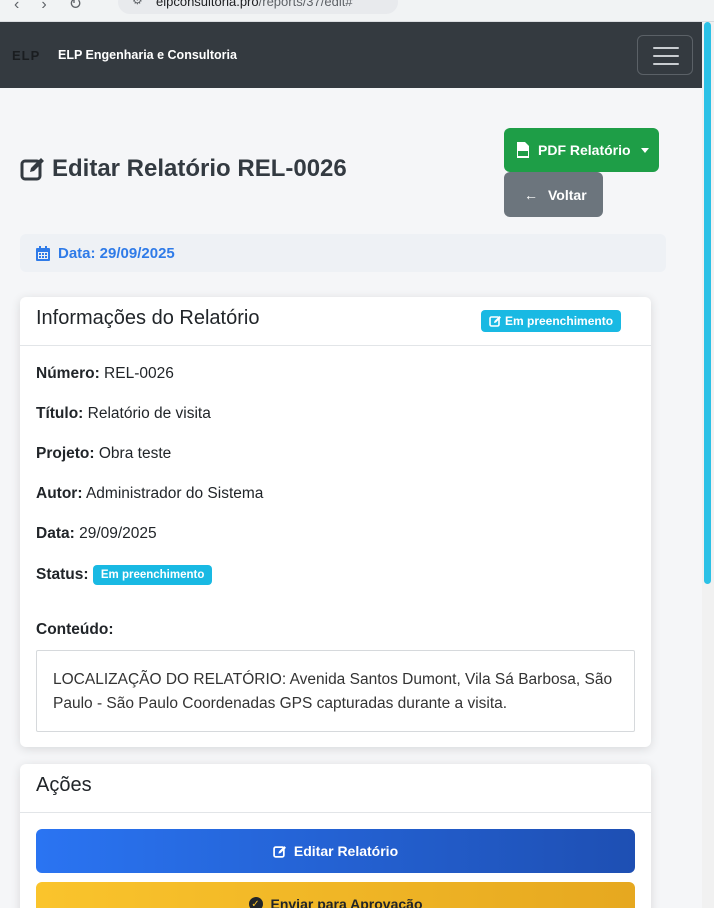 This screenshot has height=908, width=714. I want to click on field-label: Status:, so click(62, 575).